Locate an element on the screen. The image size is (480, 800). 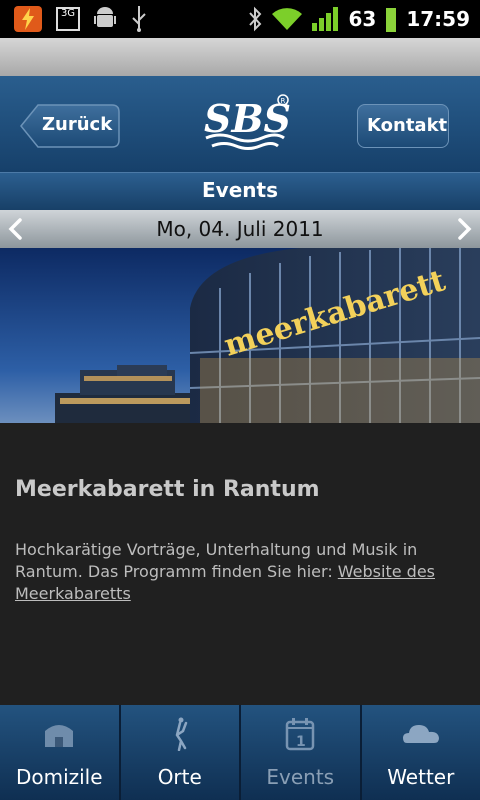
battery-level: 63 is located at coordinates (362, 19).